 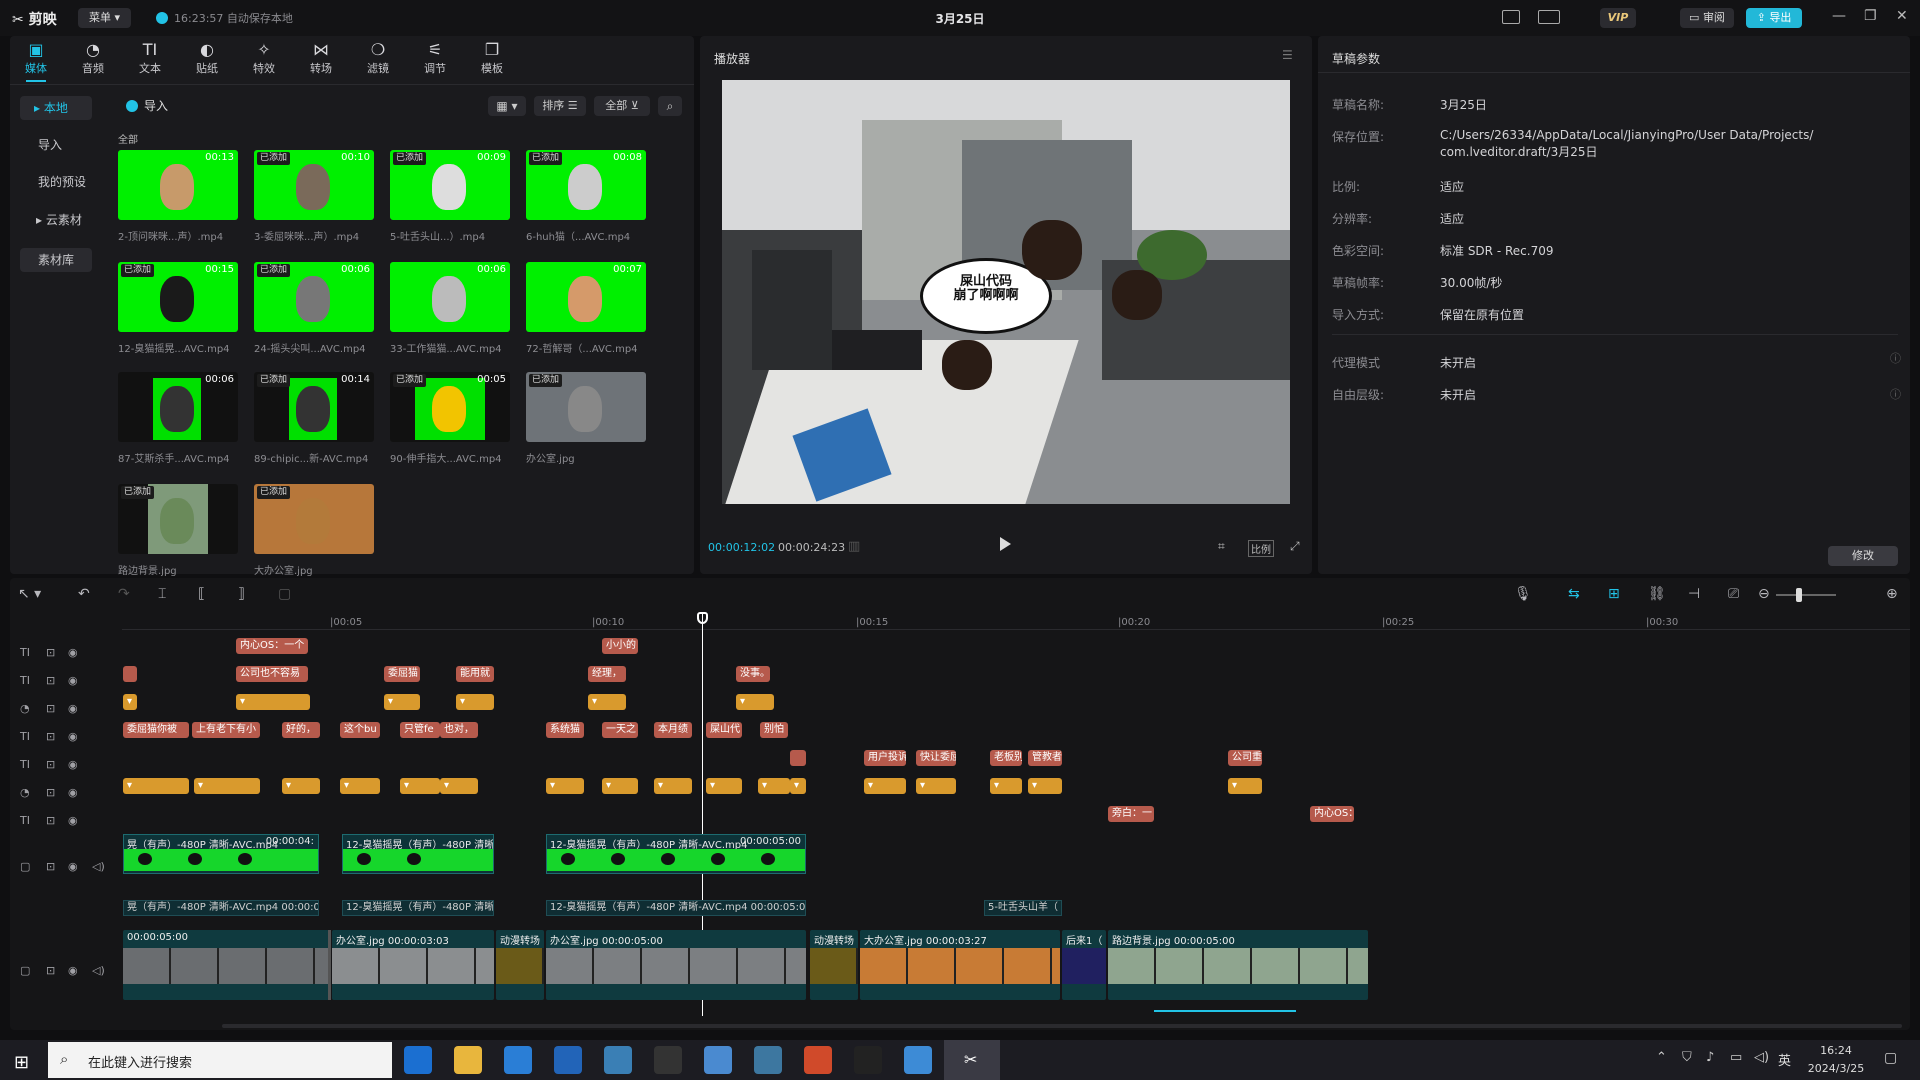 What do you see at coordinates (56, 145) in the screenshot?
I see `sidebar-item-import: 导入` at bounding box center [56, 145].